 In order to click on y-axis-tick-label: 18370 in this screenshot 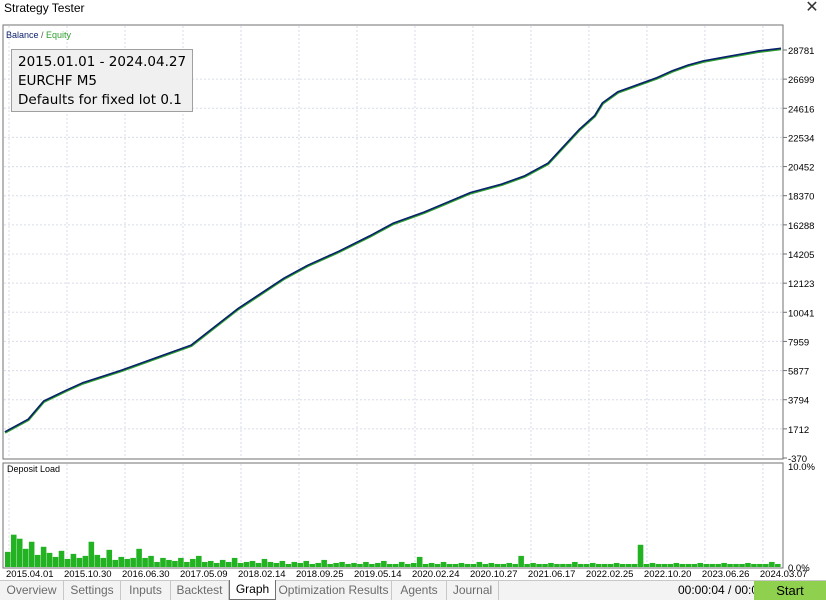, I will do `click(801, 197)`.